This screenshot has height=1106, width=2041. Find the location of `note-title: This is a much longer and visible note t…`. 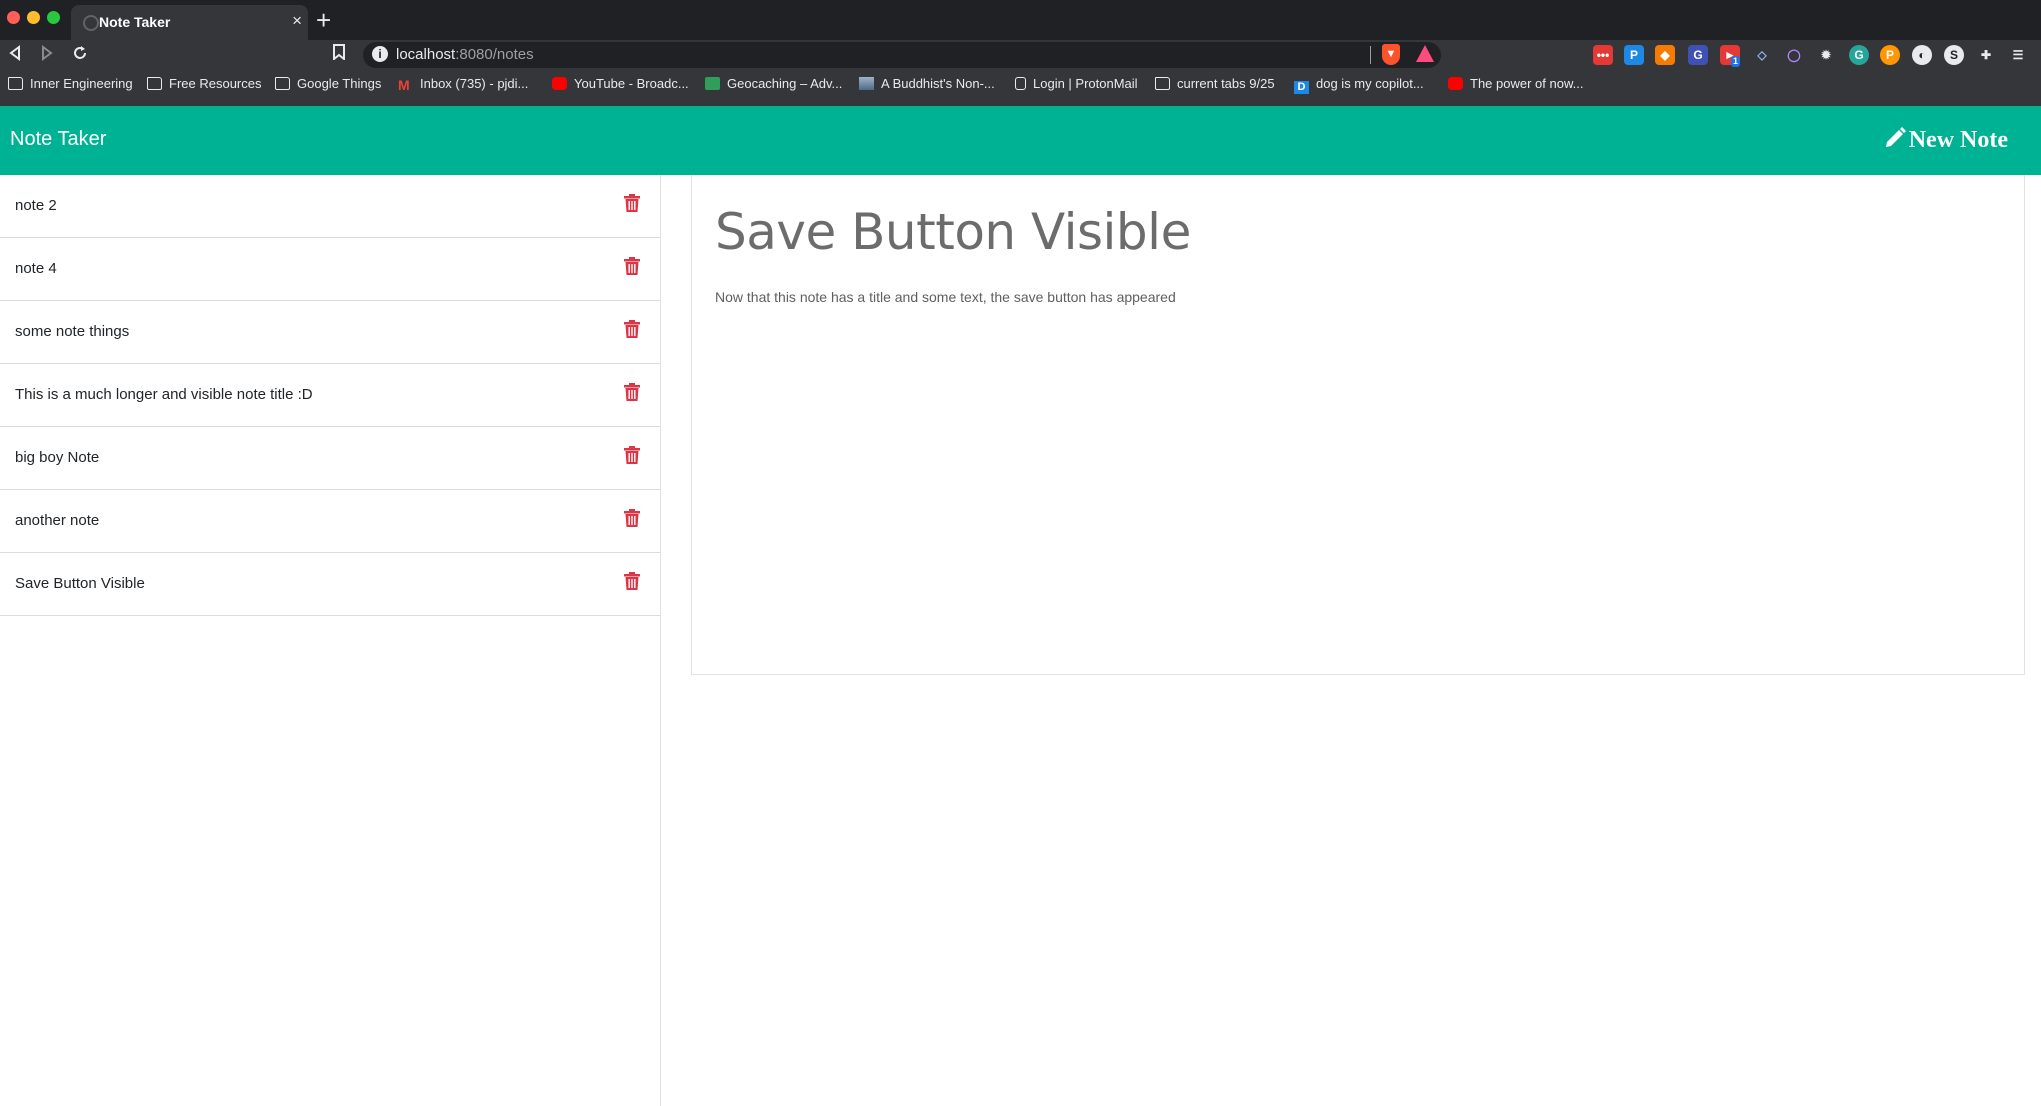

note-title: This is a much longer and visible note t… is located at coordinates (164, 394).